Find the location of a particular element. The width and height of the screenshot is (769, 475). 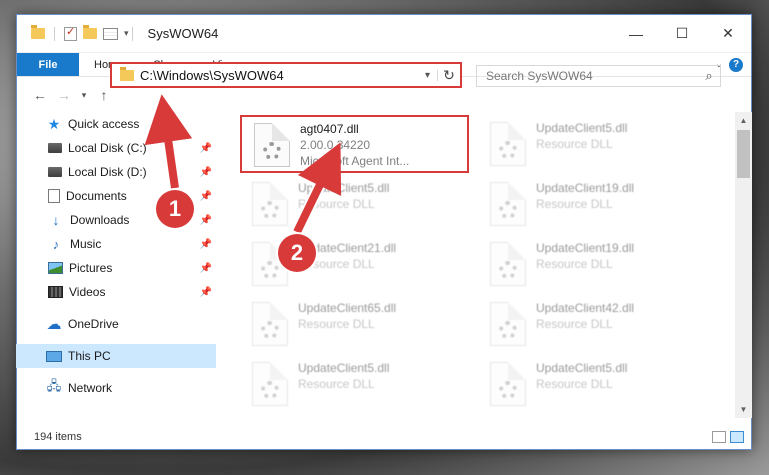

new-folder-icon is located at coordinates (90, 32).